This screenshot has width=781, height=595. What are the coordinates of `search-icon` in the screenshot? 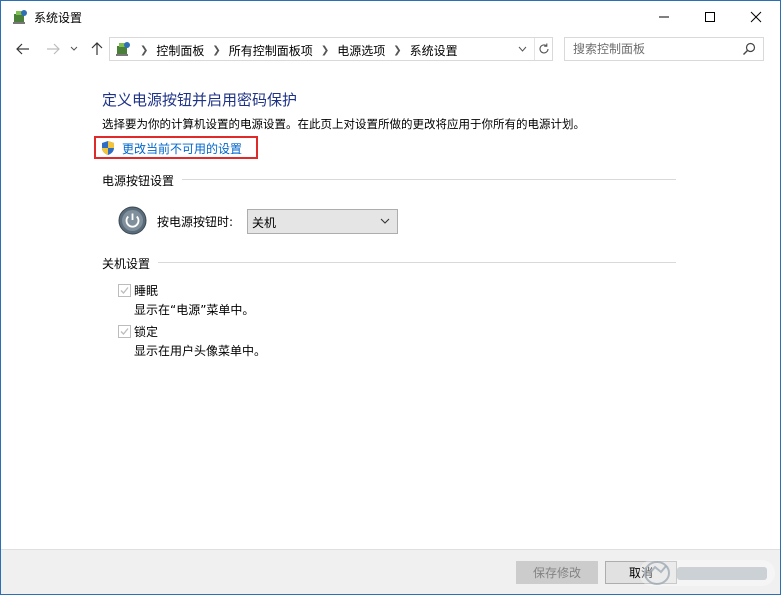 It's located at (749, 49).